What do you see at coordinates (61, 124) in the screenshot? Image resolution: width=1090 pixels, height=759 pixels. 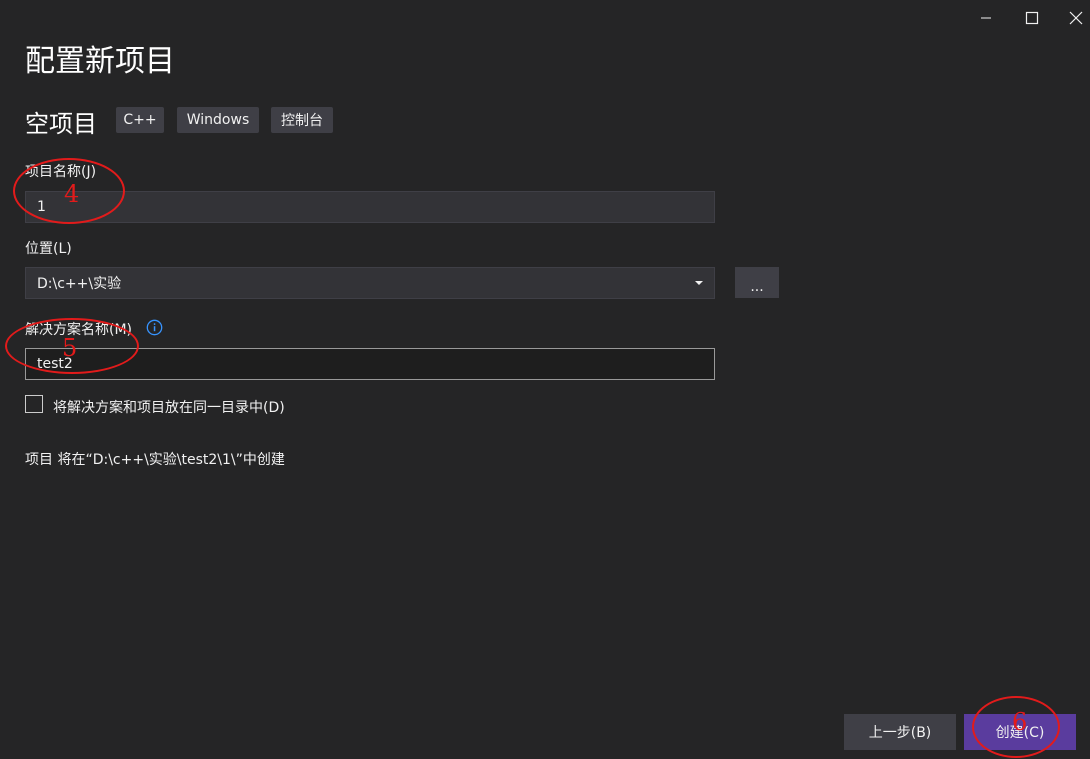 I see `template-name: 空项目` at bounding box center [61, 124].